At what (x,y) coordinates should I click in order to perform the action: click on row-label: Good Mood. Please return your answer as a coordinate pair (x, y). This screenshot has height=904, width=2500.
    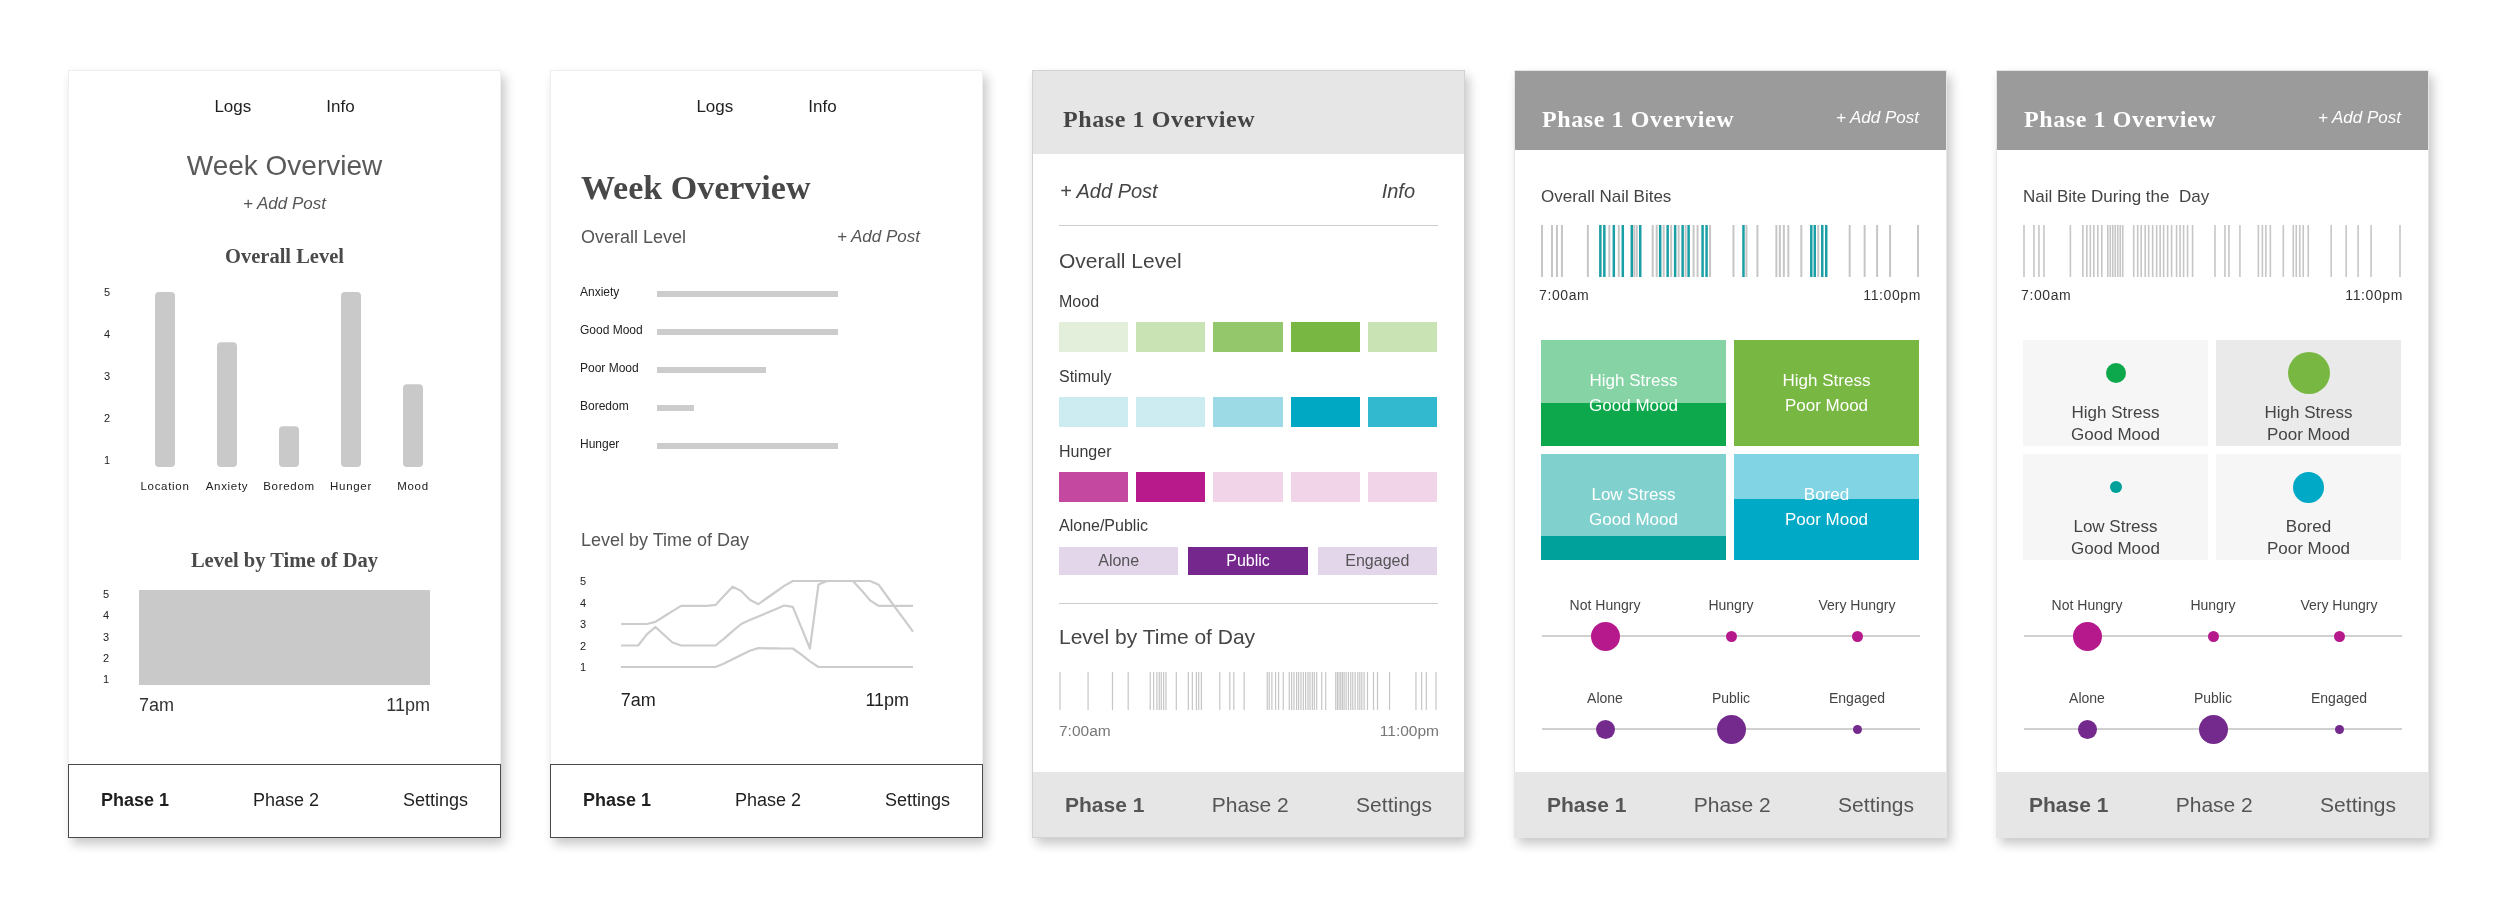
    Looking at the image, I should click on (612, 330).